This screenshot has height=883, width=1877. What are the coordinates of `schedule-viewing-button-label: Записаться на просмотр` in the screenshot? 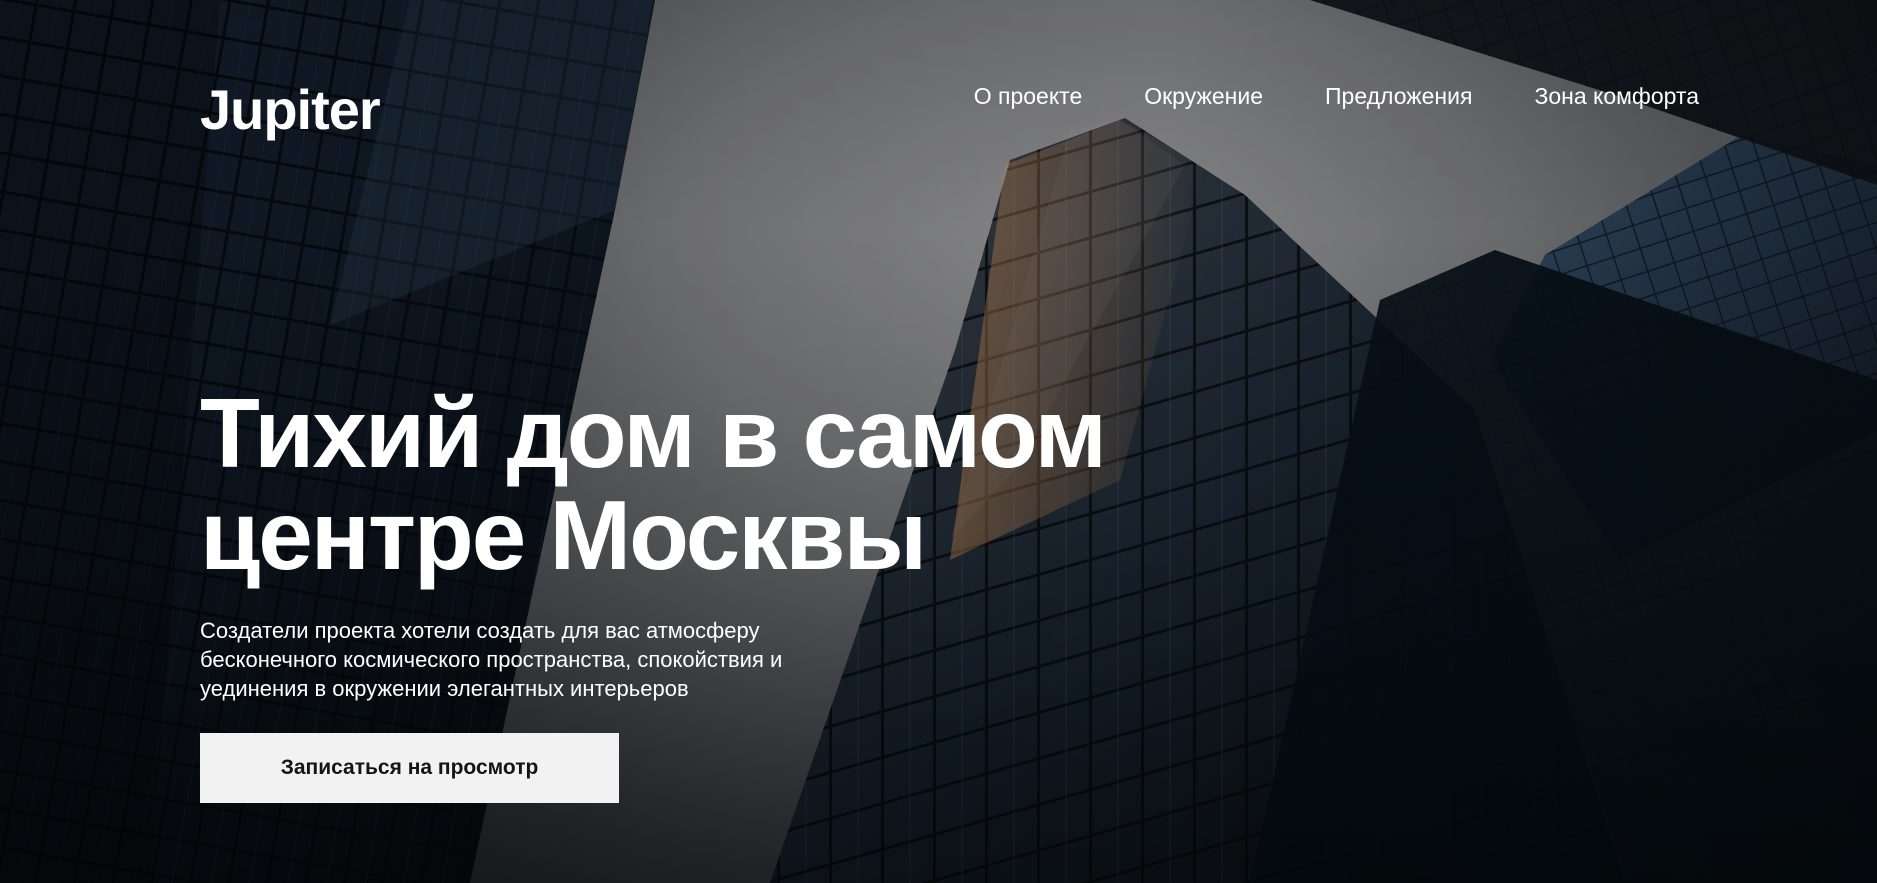 It's located at (409, 767).